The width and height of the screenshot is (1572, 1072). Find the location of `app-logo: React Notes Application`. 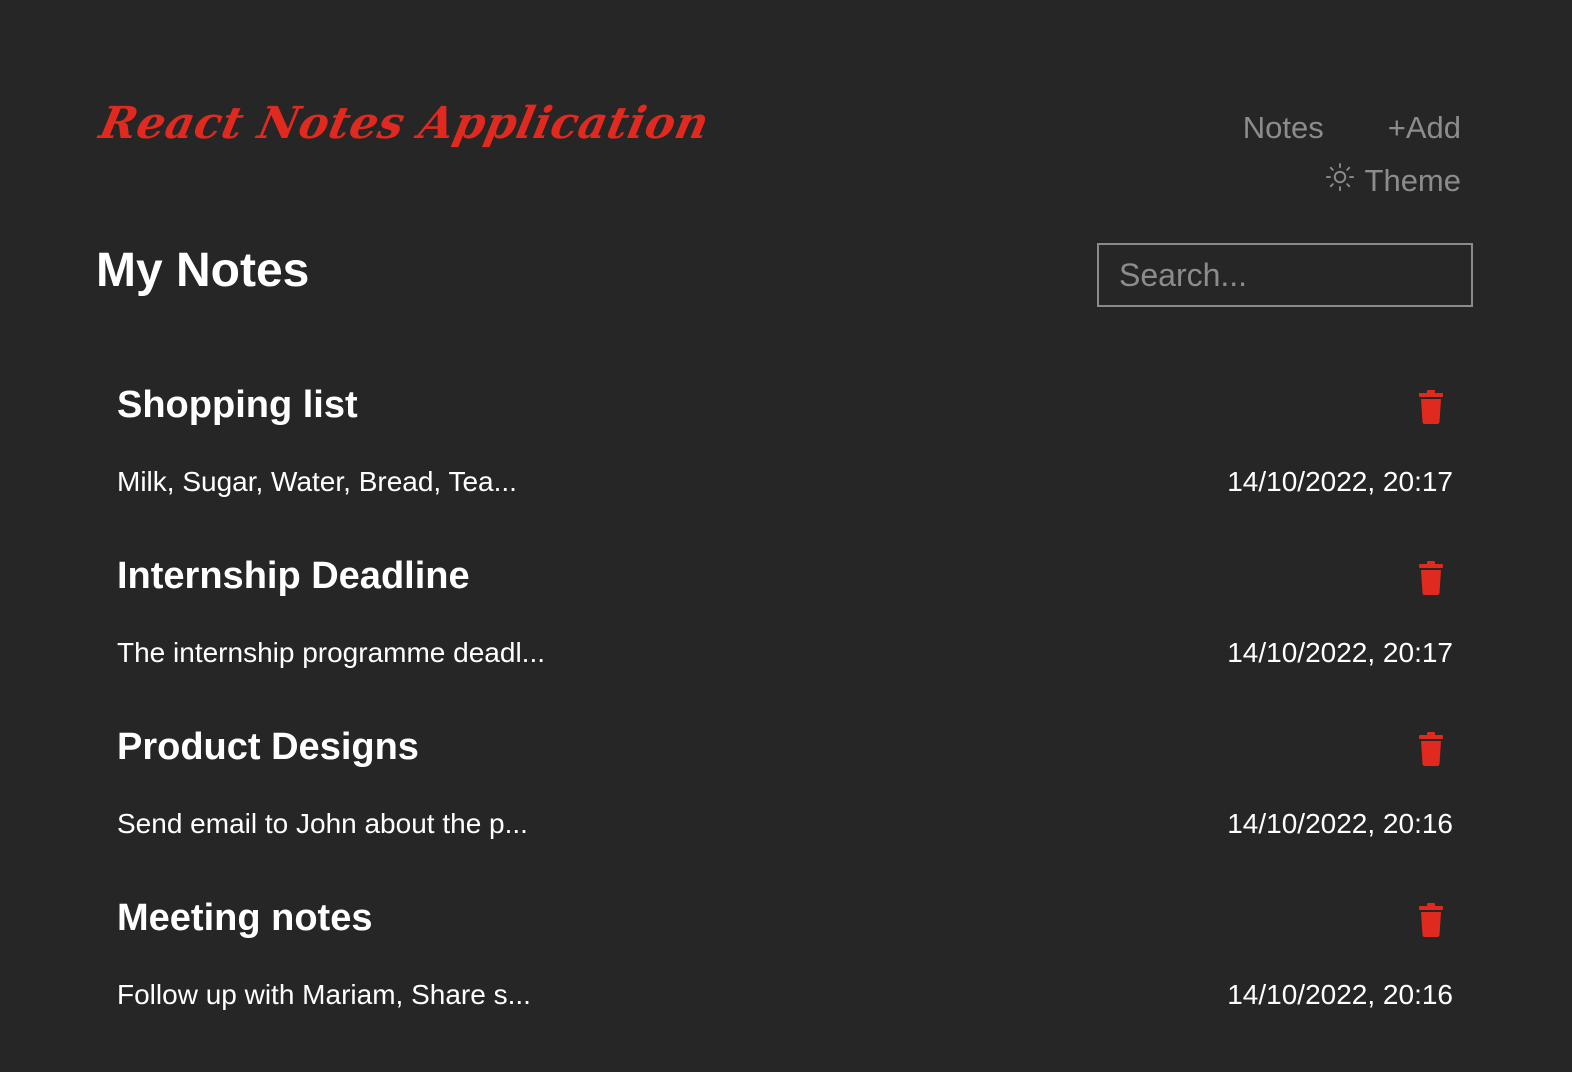

app-logo: React Notes Application is located at coordinates (404, 123).